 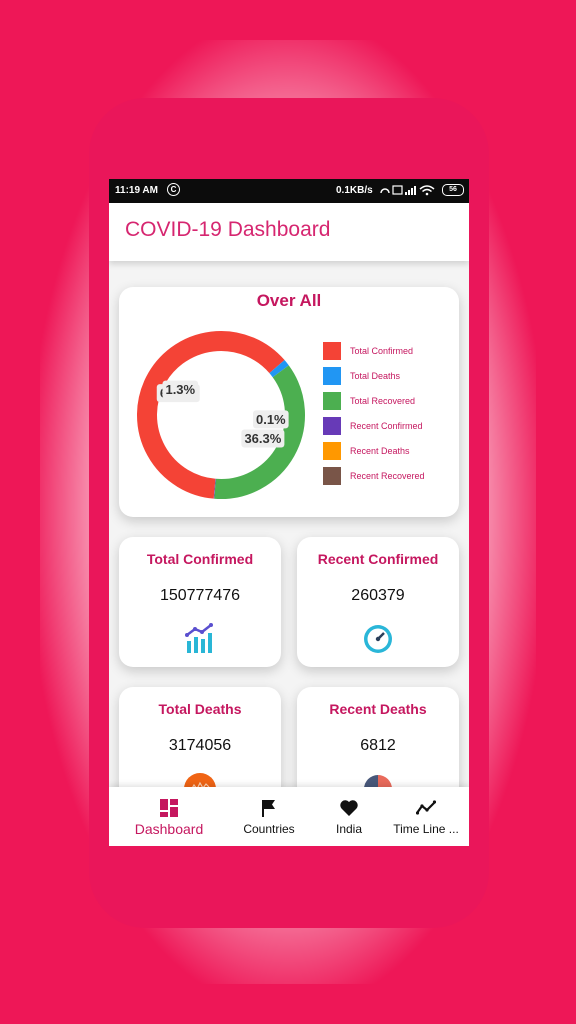 What do you see at coordinates (199, 638) in the screenshot?
I see `bar-chart-icon` at bounding box center [199, 638].